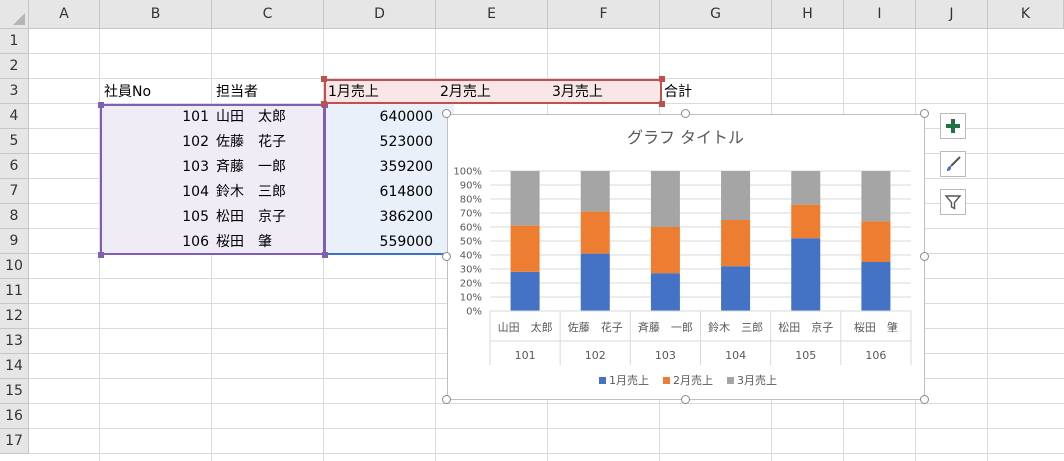  Describe the element at coordinates (685, 137) in the screenshot. I see `chart-title: グラフ タイトル` at that location.